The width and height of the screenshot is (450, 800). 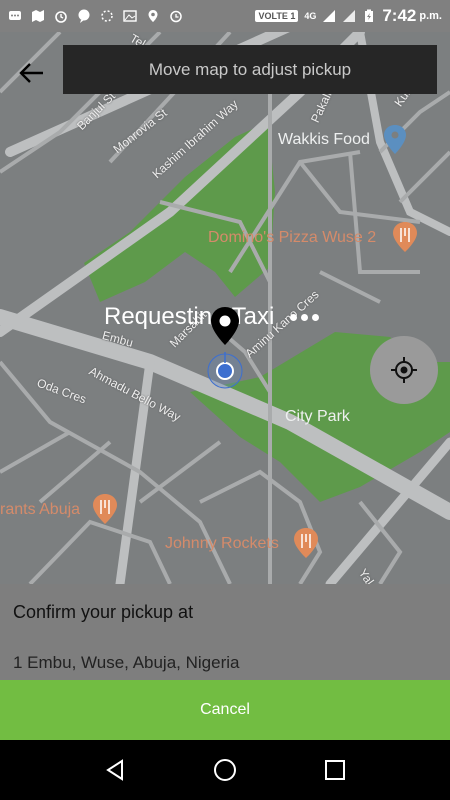 I want to click on back-arrow-icon, so click(x=31, y=73).